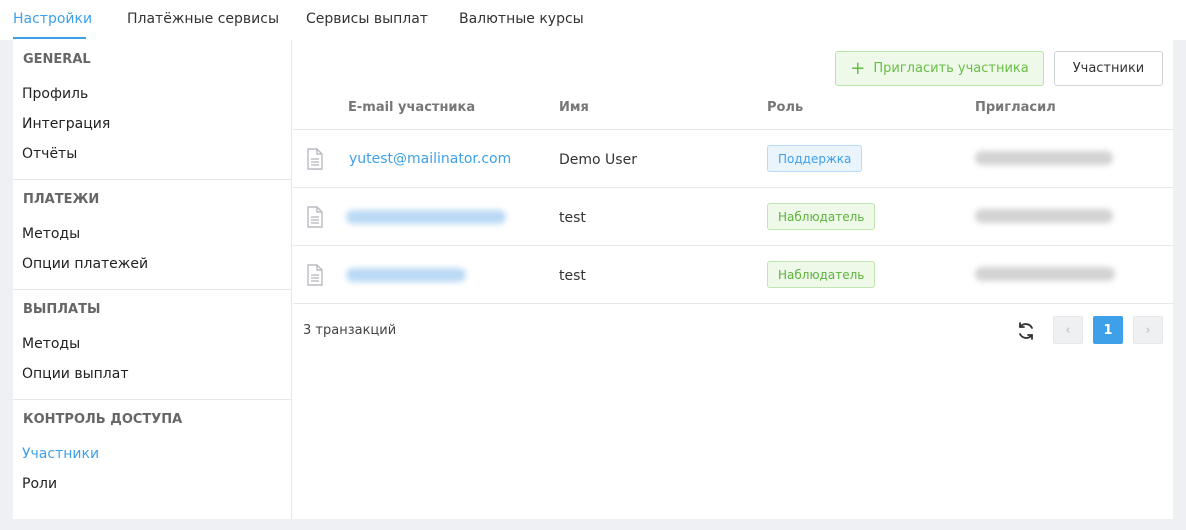 This screenshot has height=530, width=1186. What do you see at coordinates (52, 19) in the screenshot?
I see `tab-settings: Настройки` at bounding box center [52, 19].